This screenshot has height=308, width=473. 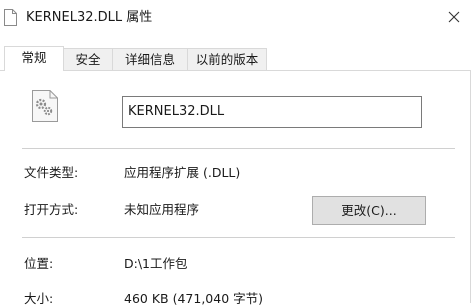 I want to click on title-bar: KERNEL32.DLL 属性, so click(x=236, y=18).